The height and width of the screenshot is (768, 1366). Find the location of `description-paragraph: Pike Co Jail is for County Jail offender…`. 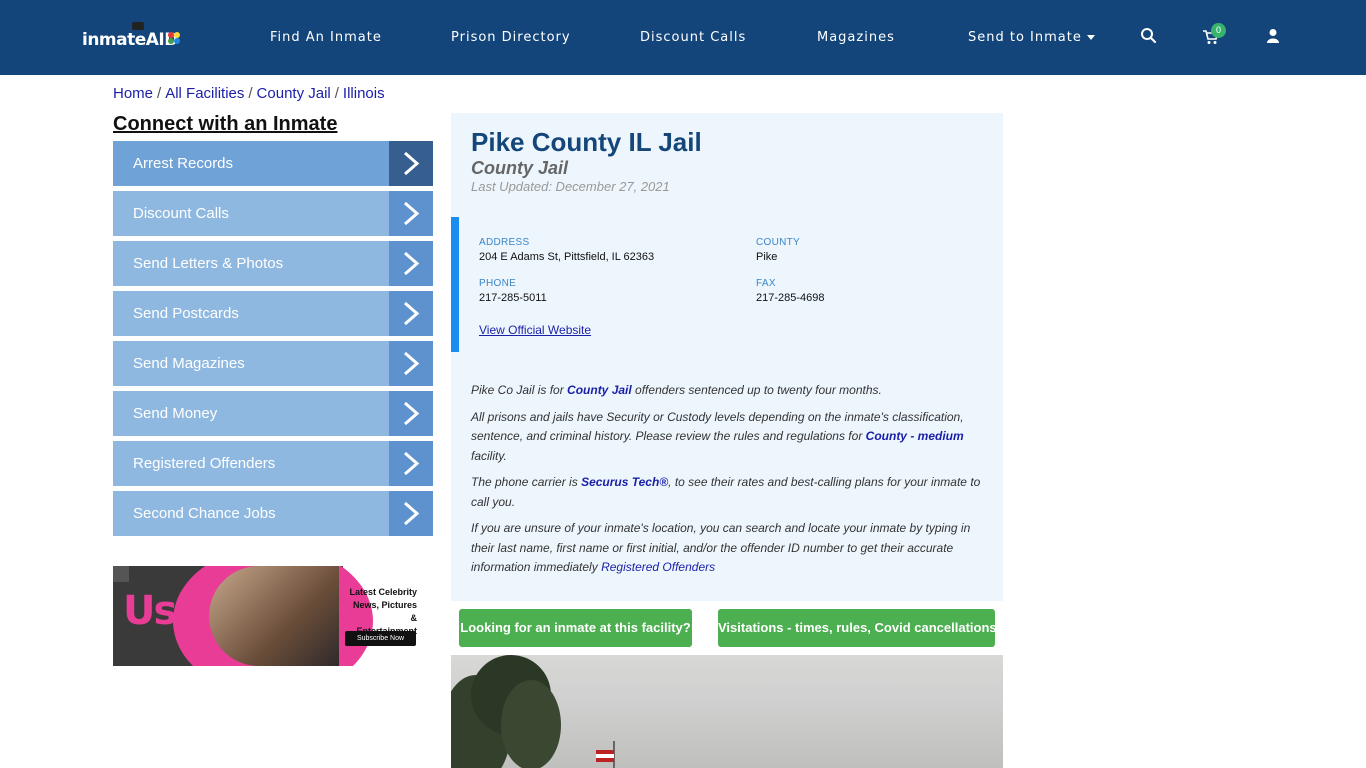

description-paragraph: Pike Co Jail is for County Jail offender… is located at coordinates (729, 391).